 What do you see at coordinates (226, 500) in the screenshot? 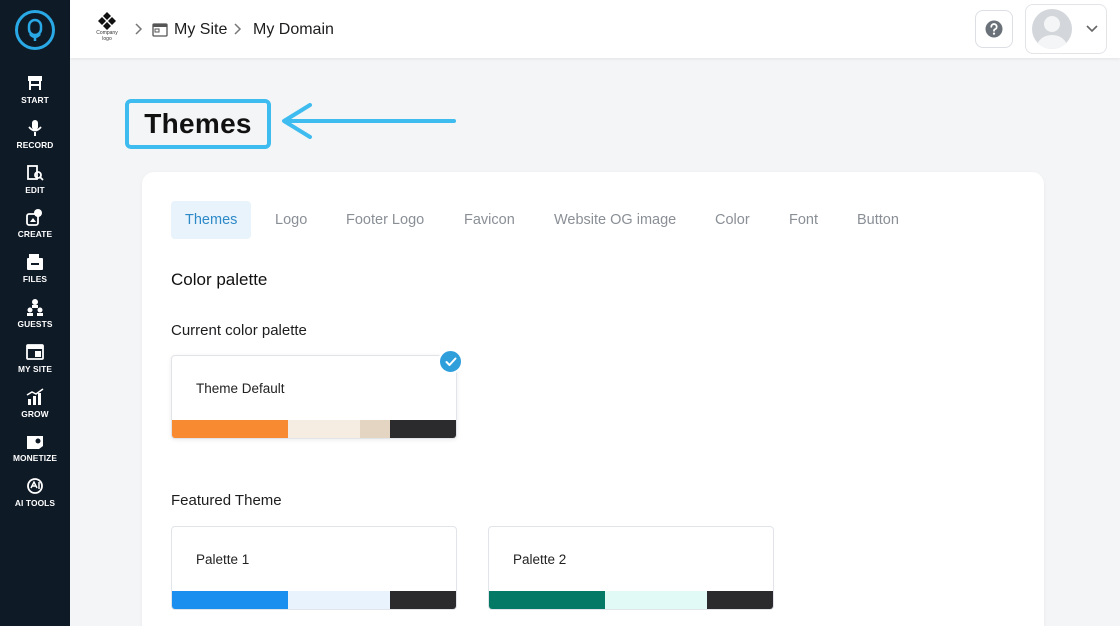
I see `featured-theme-label: Featured Theme` at bounding box center [226, 500].